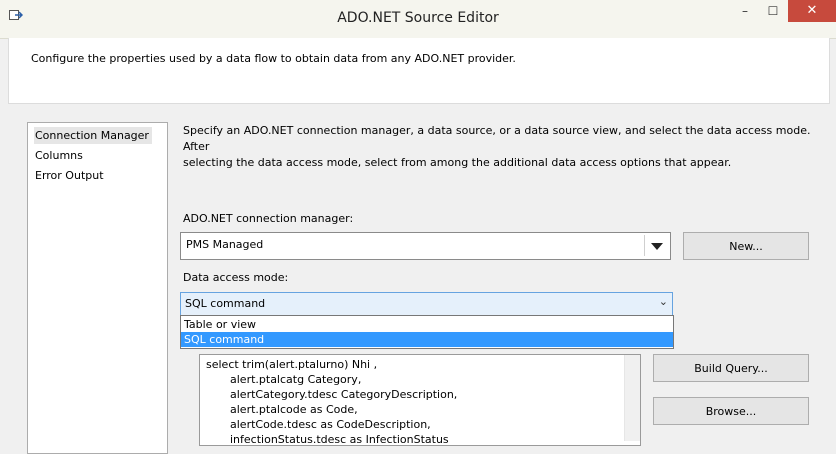  Describe the element at coordinates (339, 439) in the screenshot. I see `sql-line: infectionStatus.tdesc as InfectionStatus` at that location.